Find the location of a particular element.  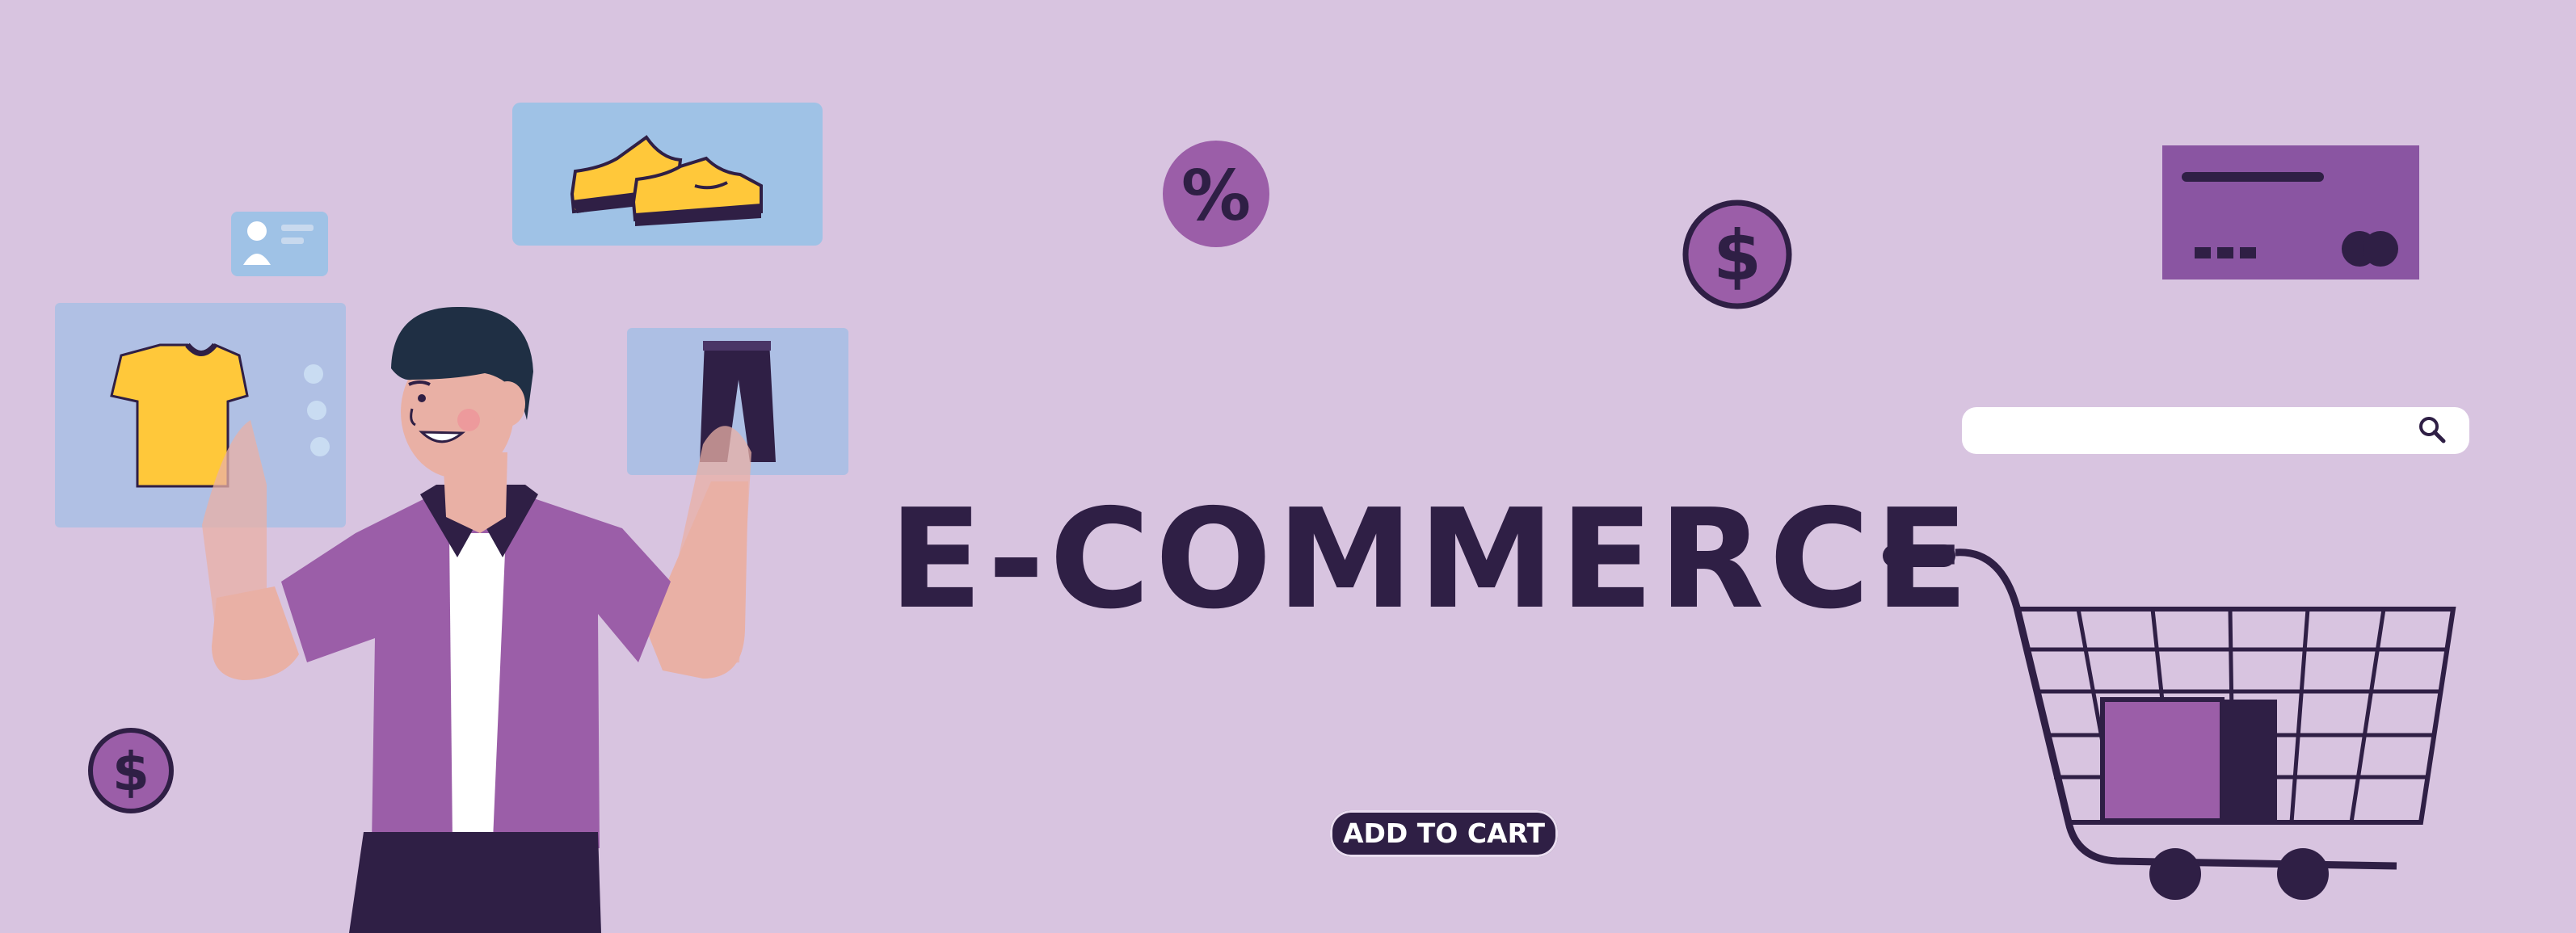

user-profile-icon is located at coordinates (279, 244).